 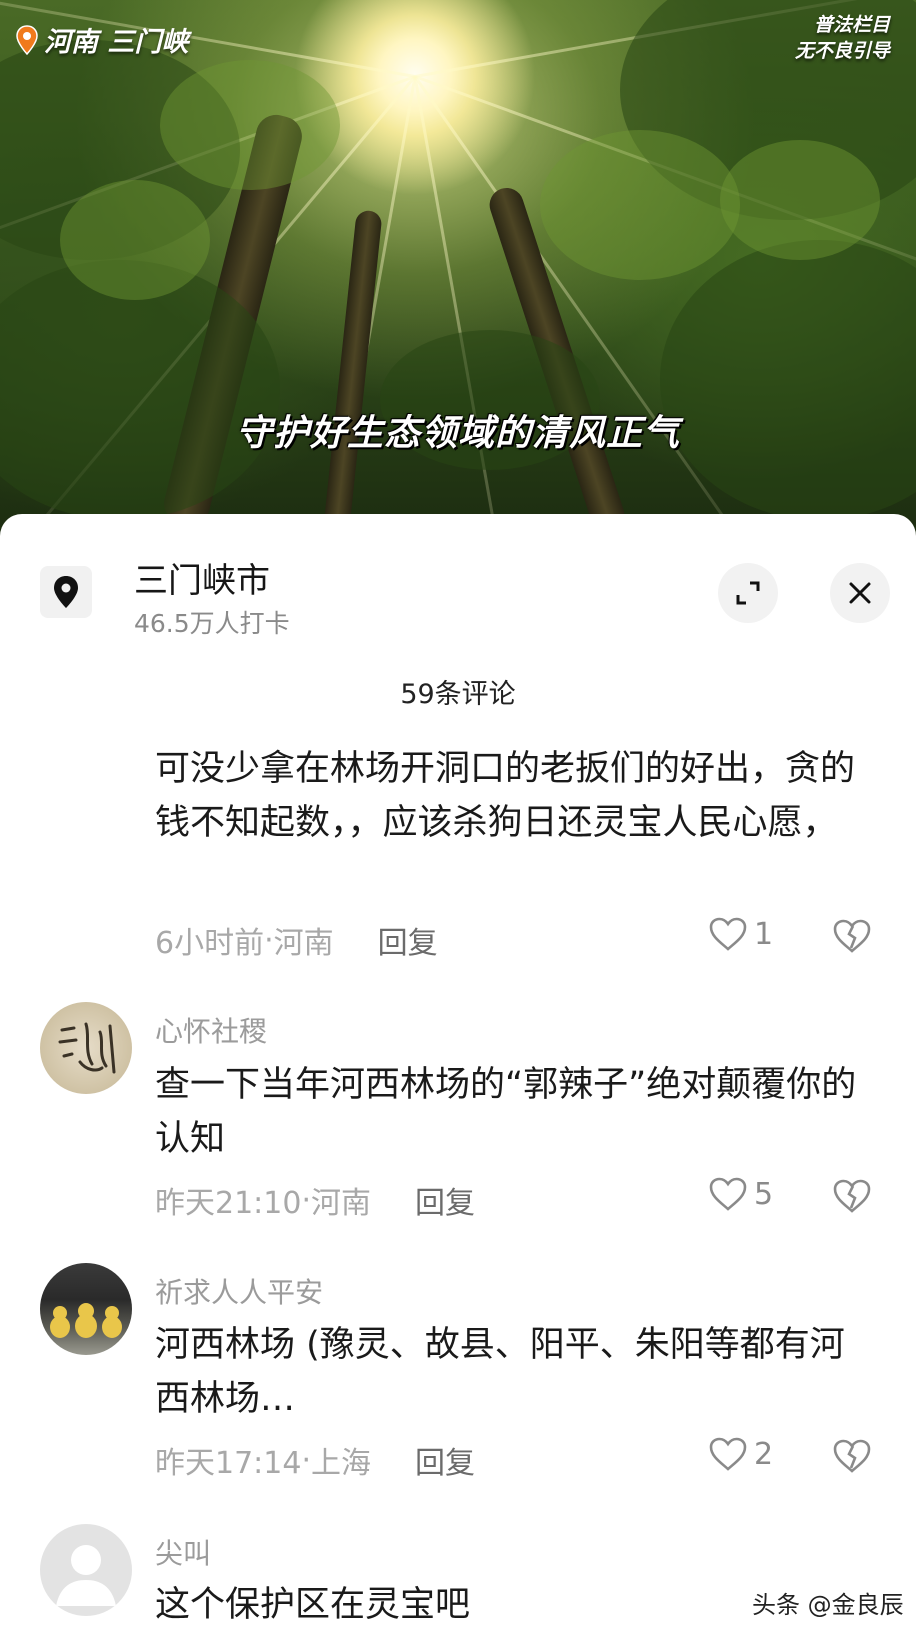 What do you see at coordinates (458, 694) in the screenshot?
I see `comment-count: 59条评论` at bounding box center [458, 694].